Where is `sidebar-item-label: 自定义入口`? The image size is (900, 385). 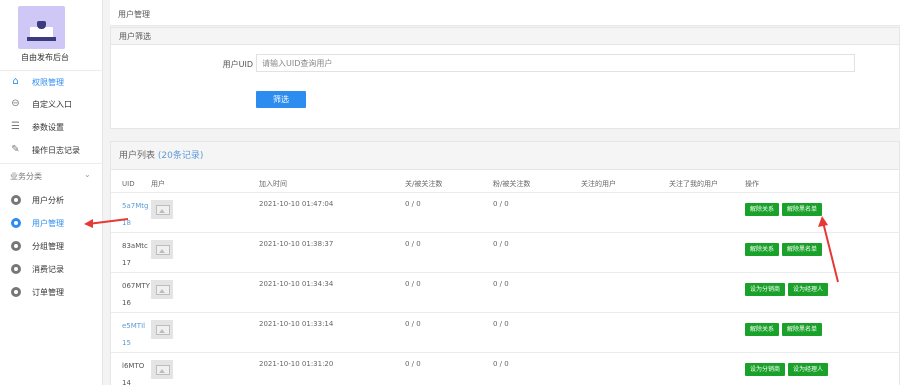
sidebar-item-label: 自定义入口 is located at coordinates (52, 104).